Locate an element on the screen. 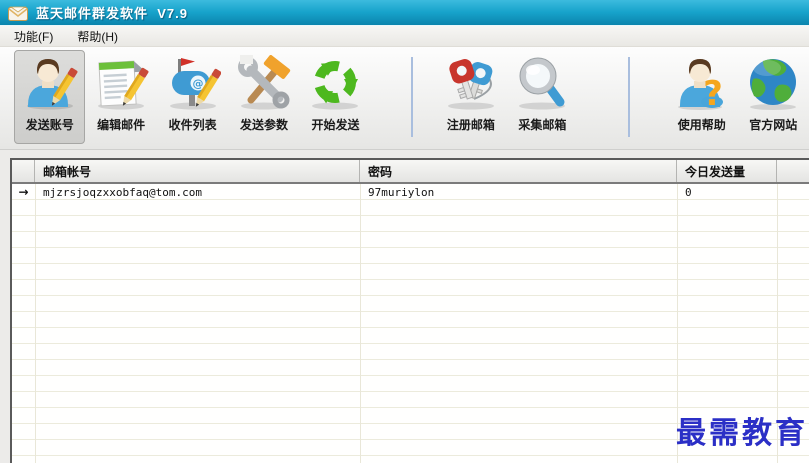 The image size is (809, 463). toolbar-button-collect-mailbox: 采集邮箱 is located at coordinates (542, 97).